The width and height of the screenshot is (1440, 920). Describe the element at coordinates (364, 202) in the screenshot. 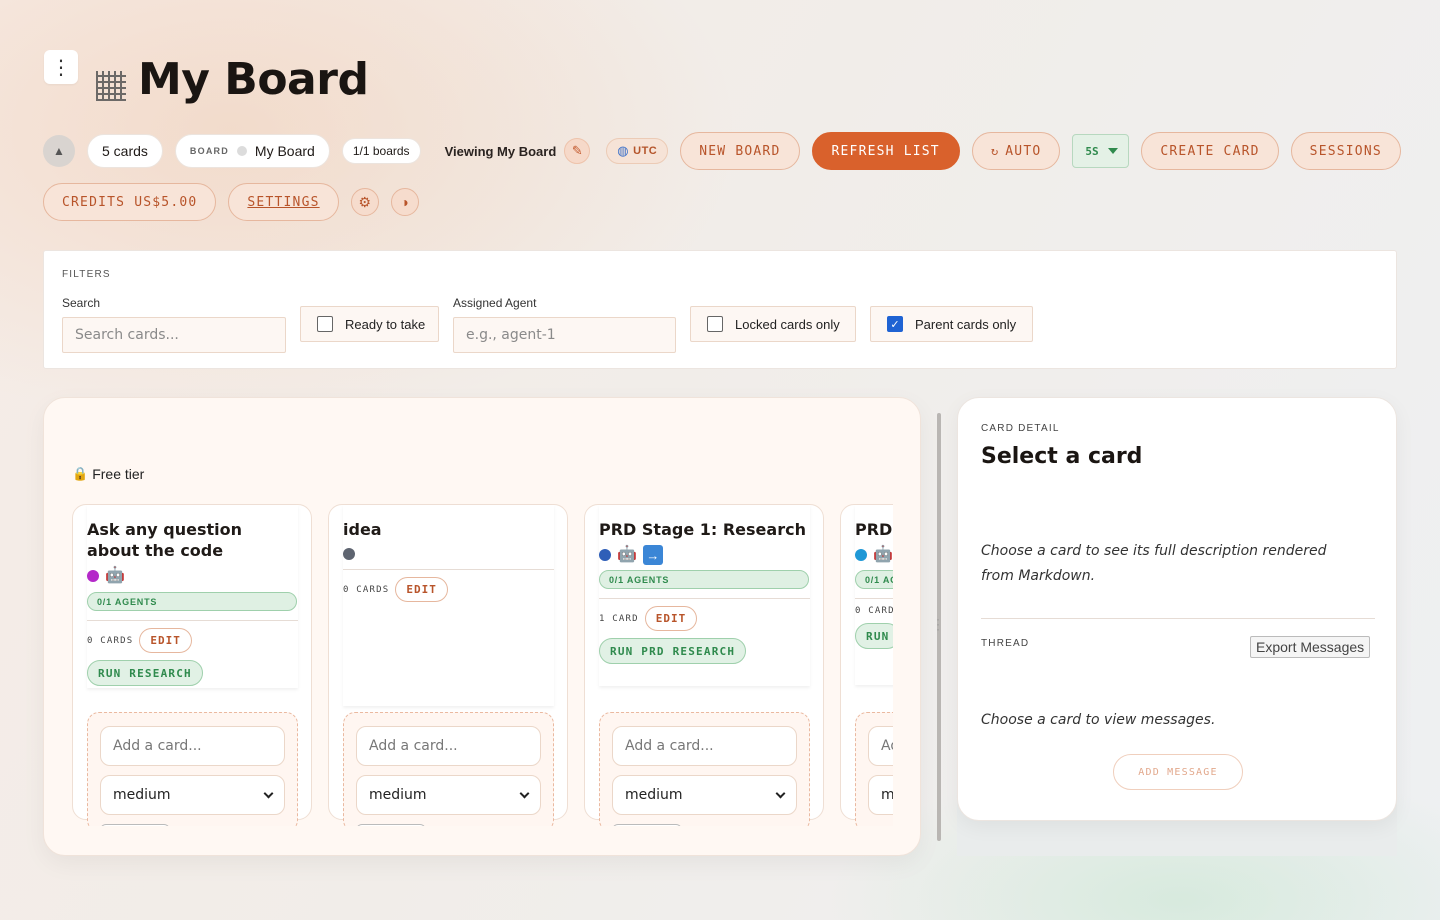

I see `gear-button: ⚙` at that location.